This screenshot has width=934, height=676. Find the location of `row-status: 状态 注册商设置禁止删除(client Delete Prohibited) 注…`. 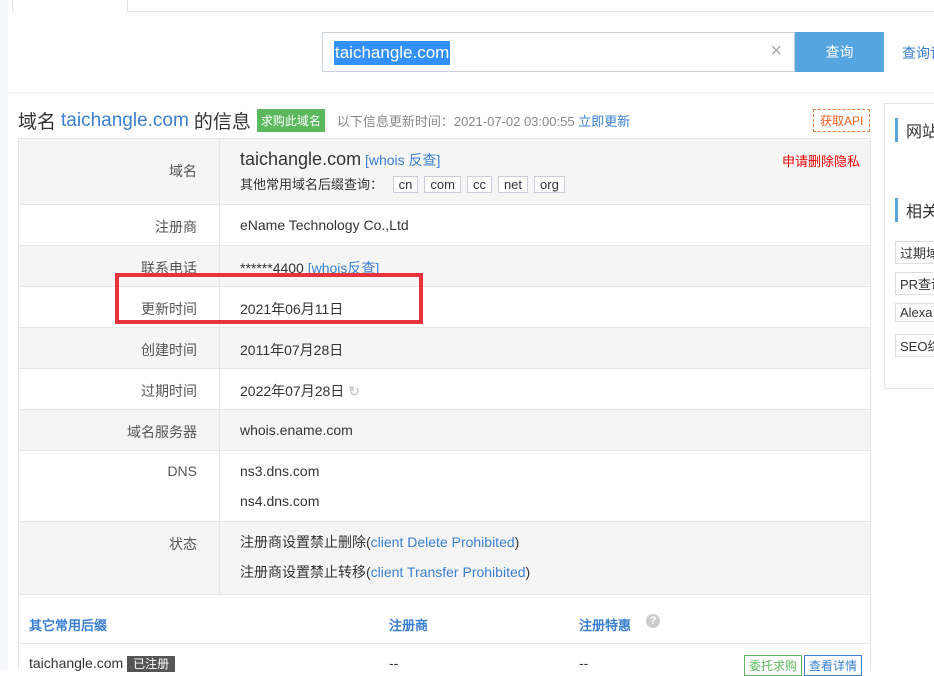

row-status: 状态 注册商设置禁止删除(client Delete Prohibited) 注… is located at coordinates (444, 558).